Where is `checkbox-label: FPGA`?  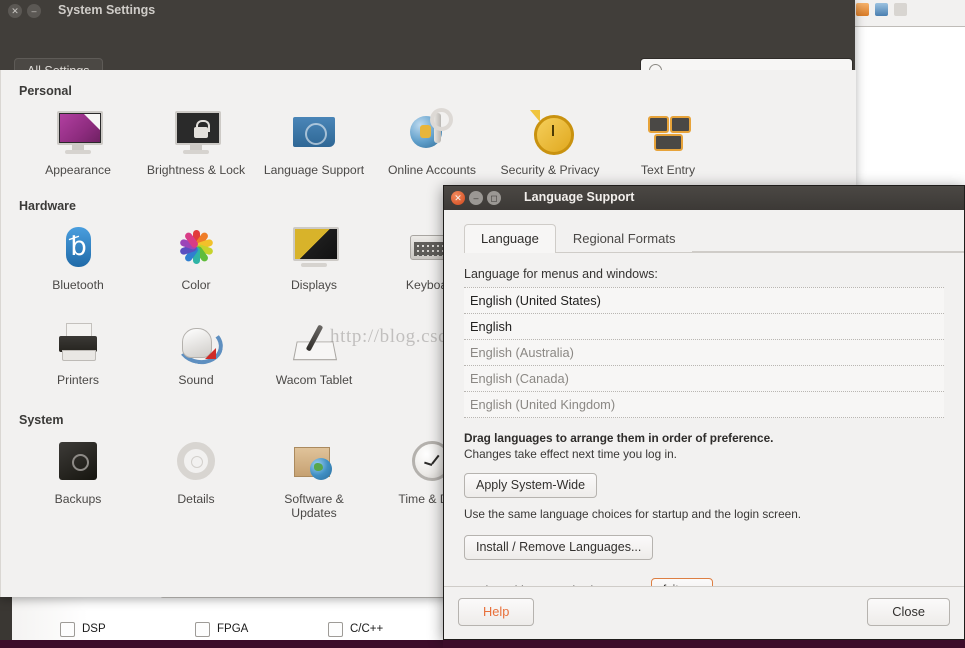 checkbox-label: FPGA is located at coordinates (233, 629).